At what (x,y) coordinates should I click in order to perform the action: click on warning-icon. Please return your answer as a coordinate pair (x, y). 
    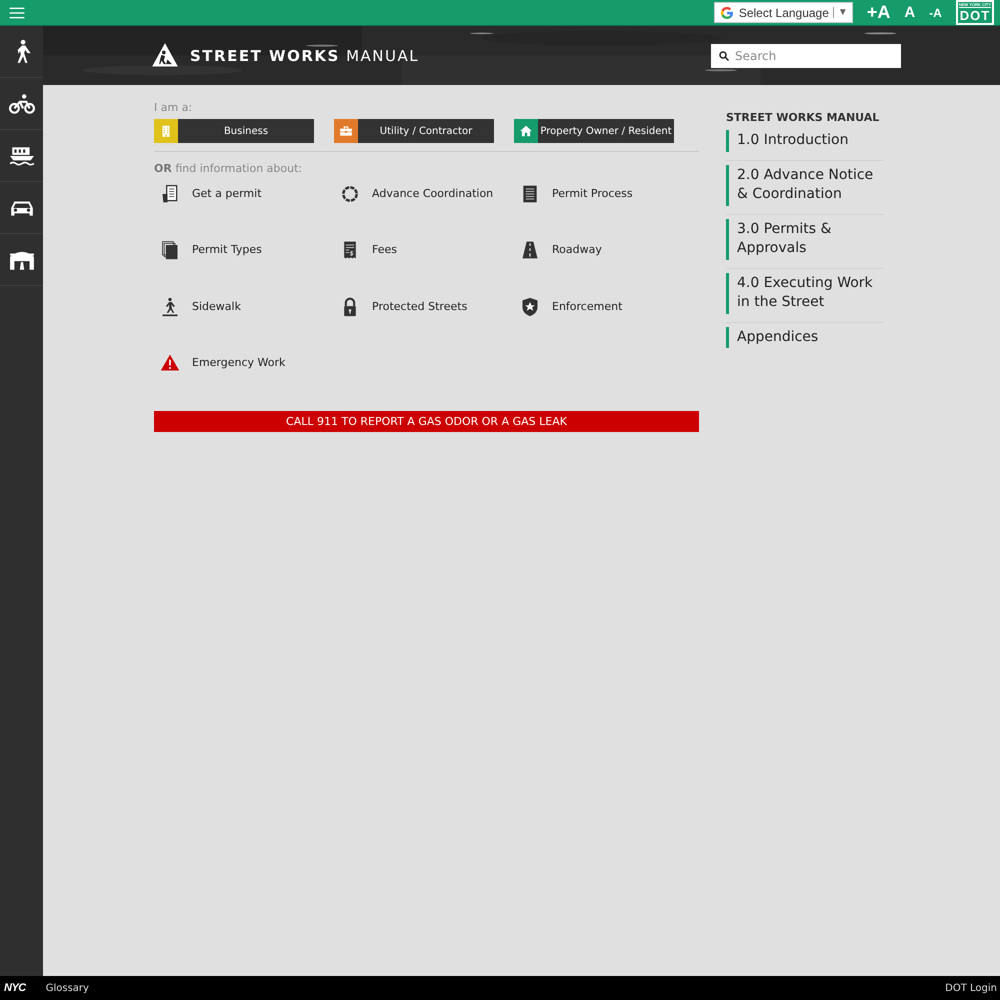
    Looking at the image, I should click on (170, 362).